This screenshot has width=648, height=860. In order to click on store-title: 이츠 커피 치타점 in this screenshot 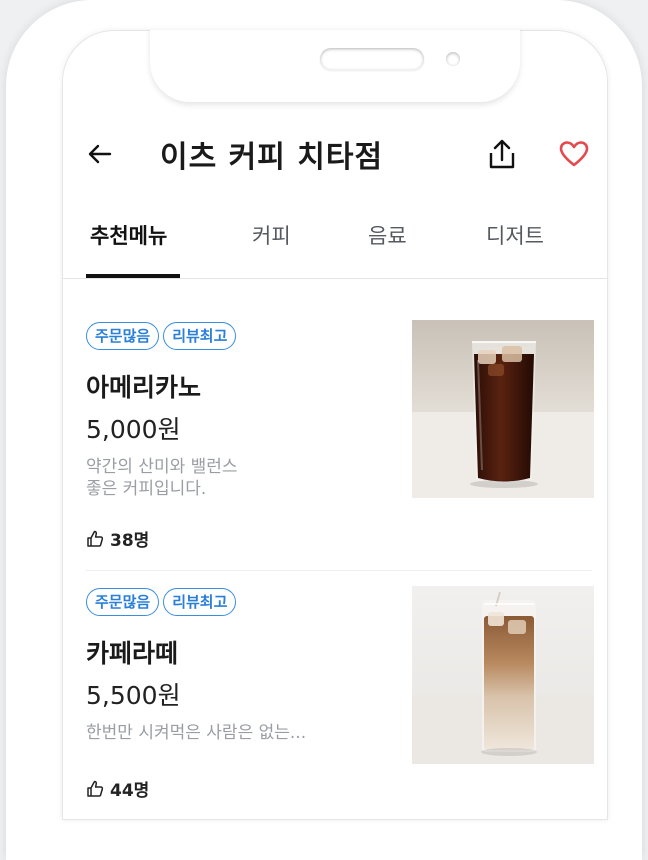, I will do `click(272, 157)`.